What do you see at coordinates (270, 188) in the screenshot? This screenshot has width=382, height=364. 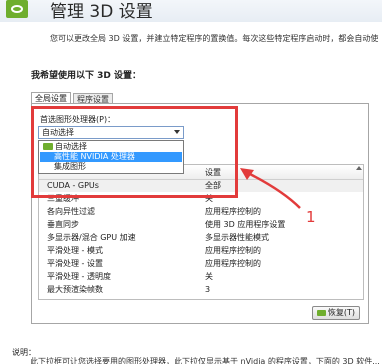 I see `annotation-arrow` at bounding box center [270, 188].